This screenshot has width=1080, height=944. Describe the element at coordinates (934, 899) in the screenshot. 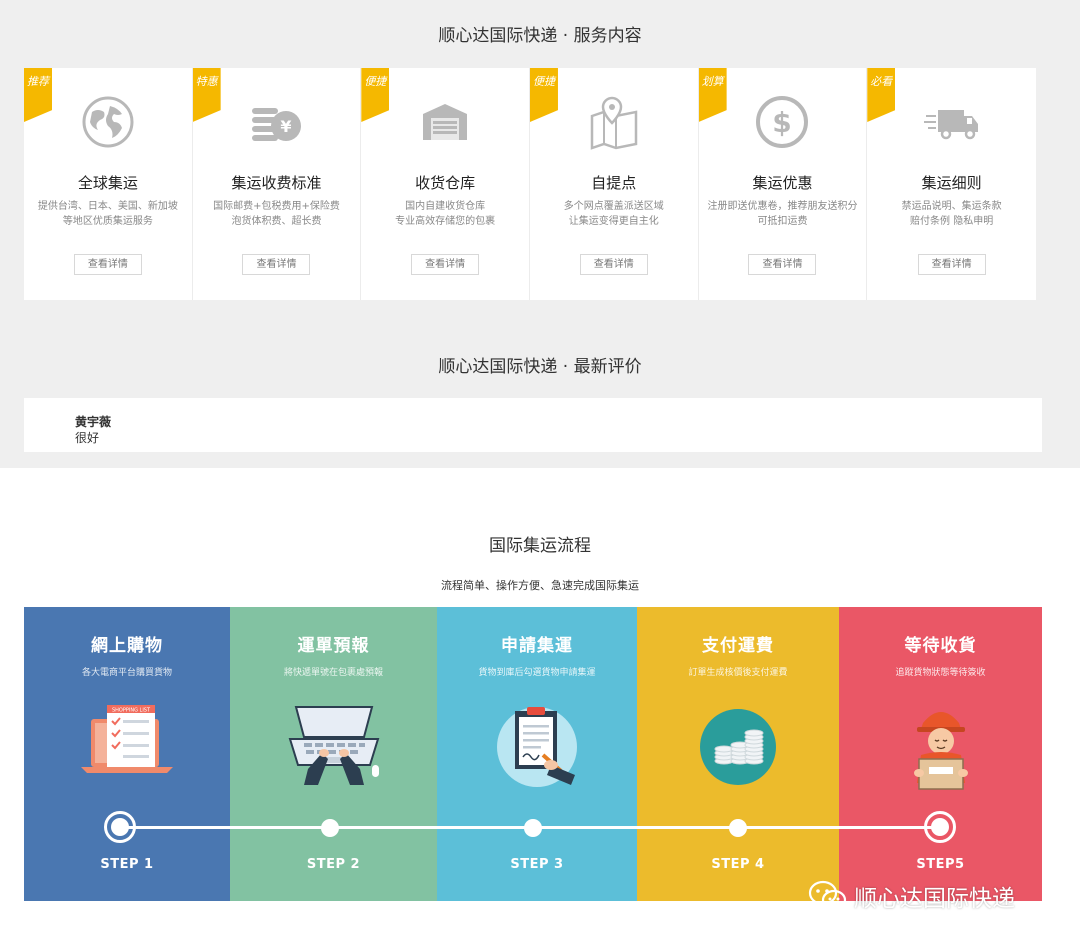

I see `watermark-text: 顺心达国际快递` at that location.